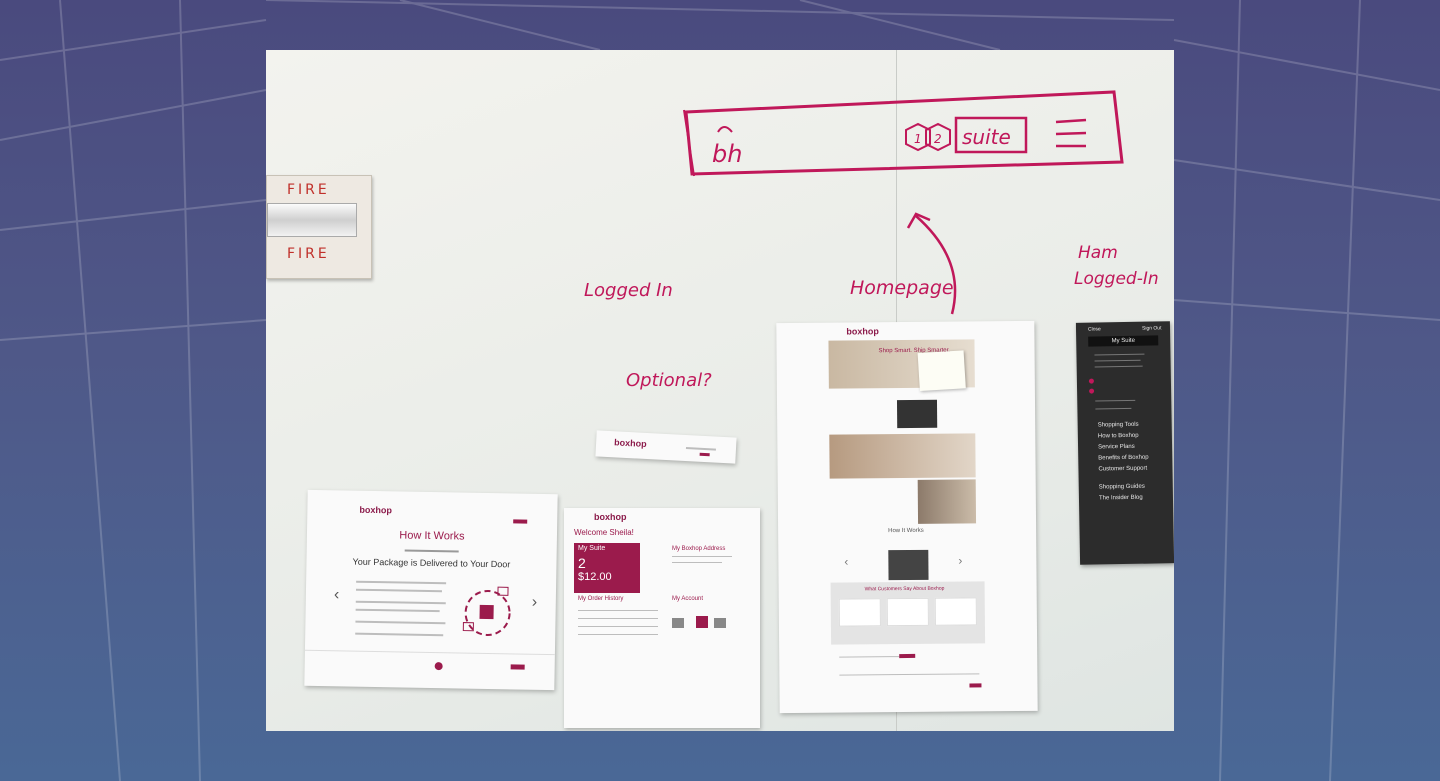 The image size is (1440, 781). What do you see at coordinates (1122, 469) in the screenshot?
I see `menu-item-support: Customer Support` at bounding box center [1122, 469].